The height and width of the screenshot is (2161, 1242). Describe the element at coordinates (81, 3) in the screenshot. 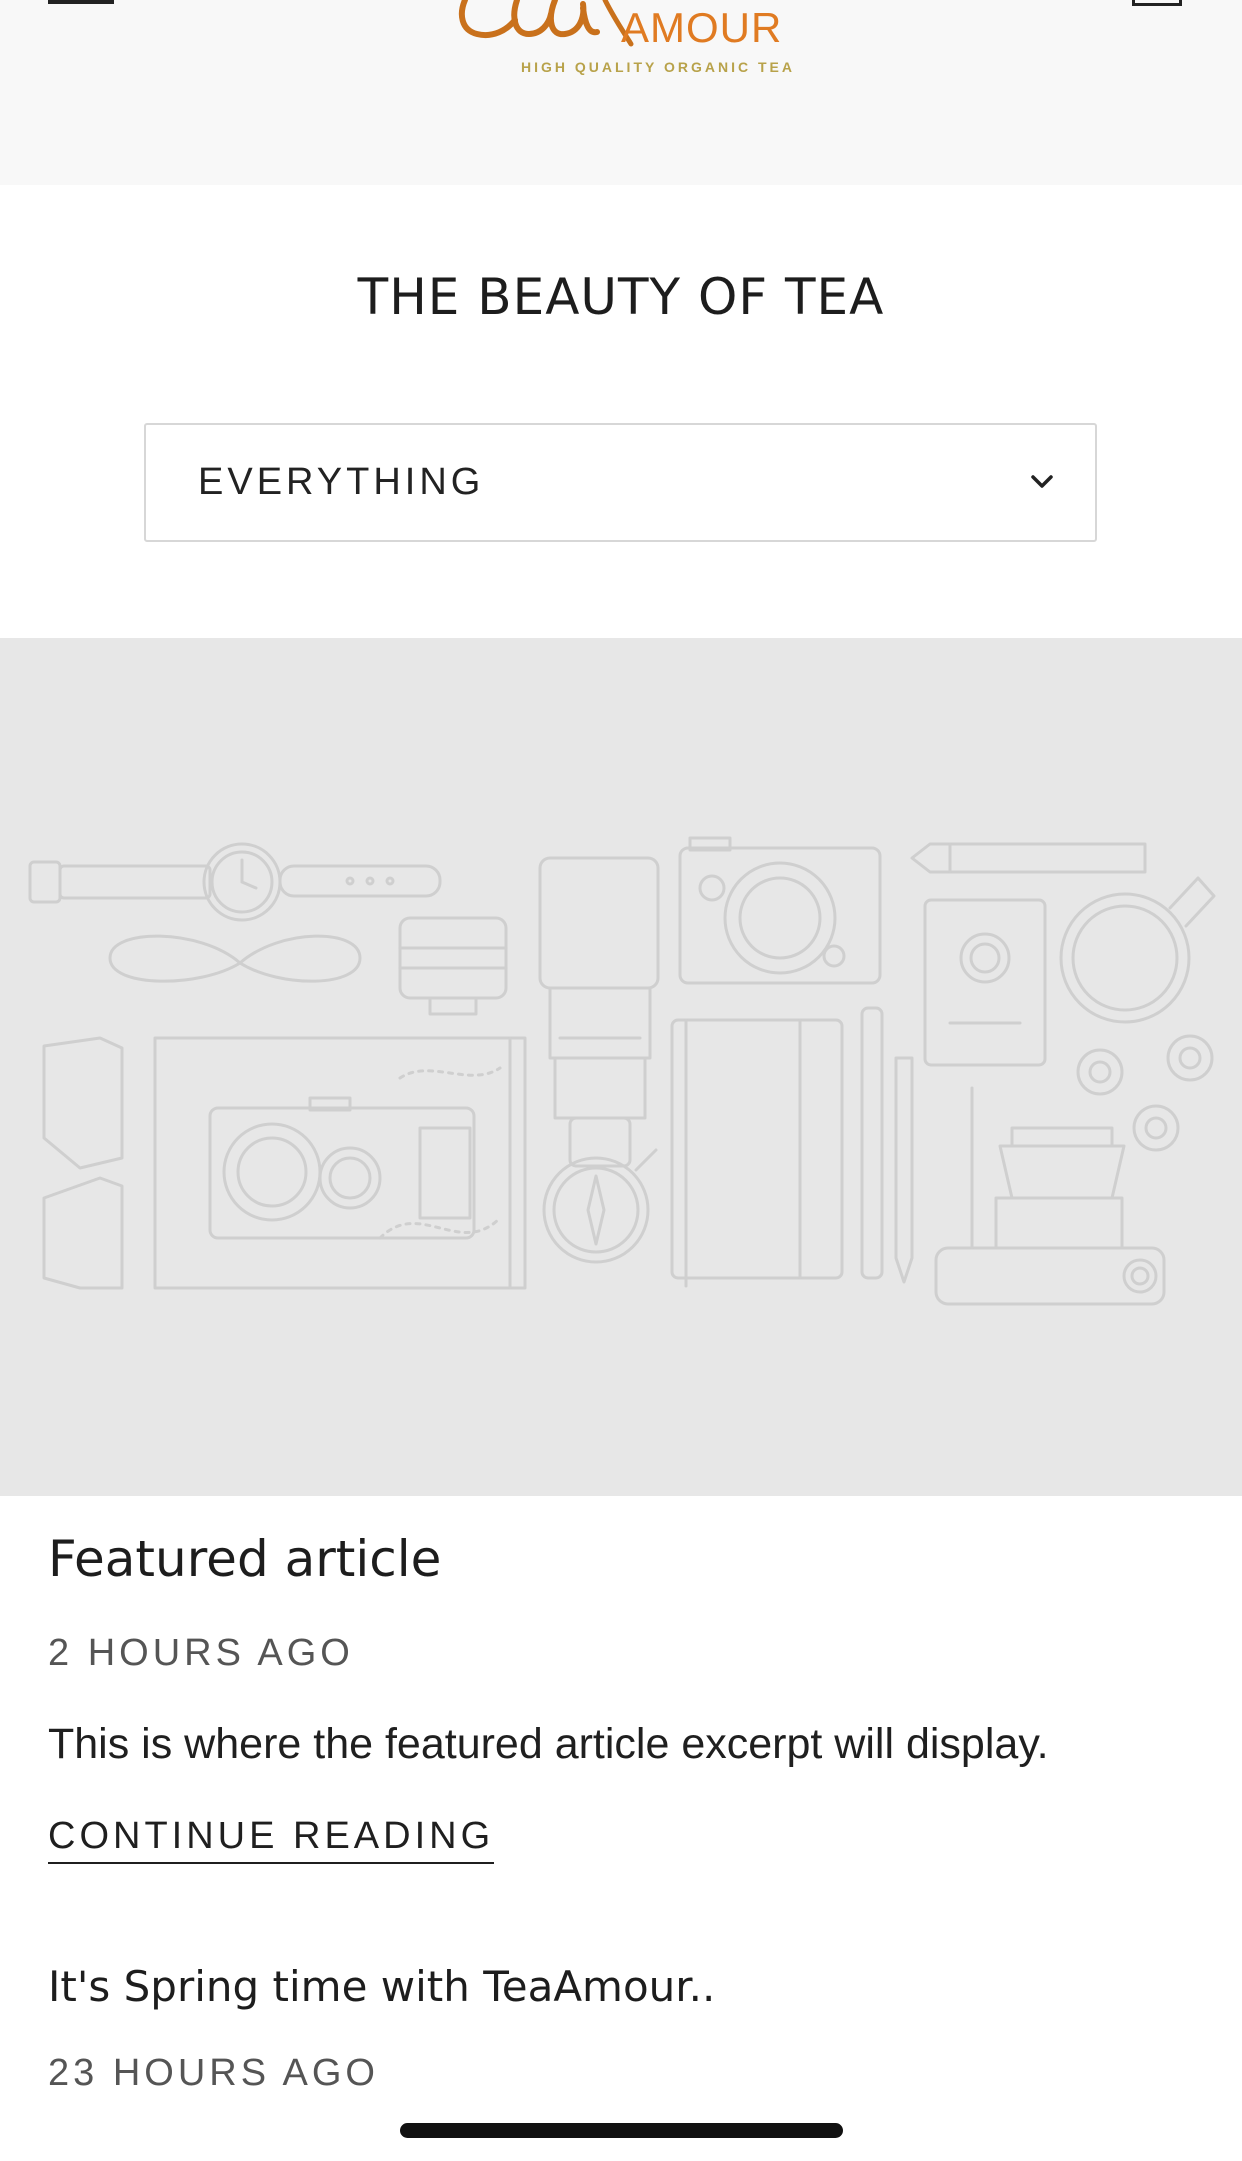

I see `menu-icon` at that location.